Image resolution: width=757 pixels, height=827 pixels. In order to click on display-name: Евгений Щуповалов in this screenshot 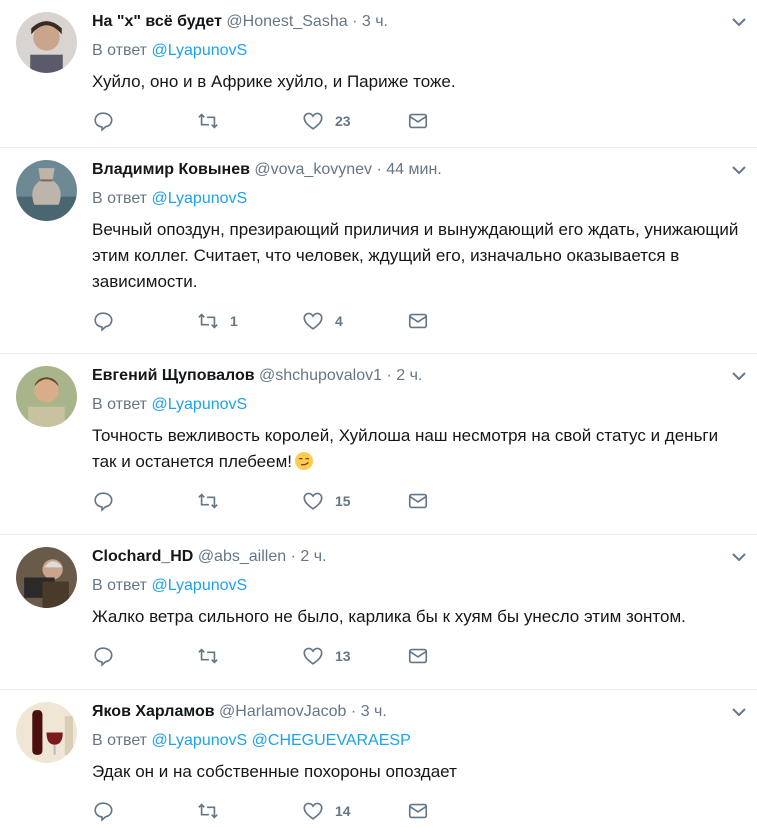, I will do `click(173, 375)`.